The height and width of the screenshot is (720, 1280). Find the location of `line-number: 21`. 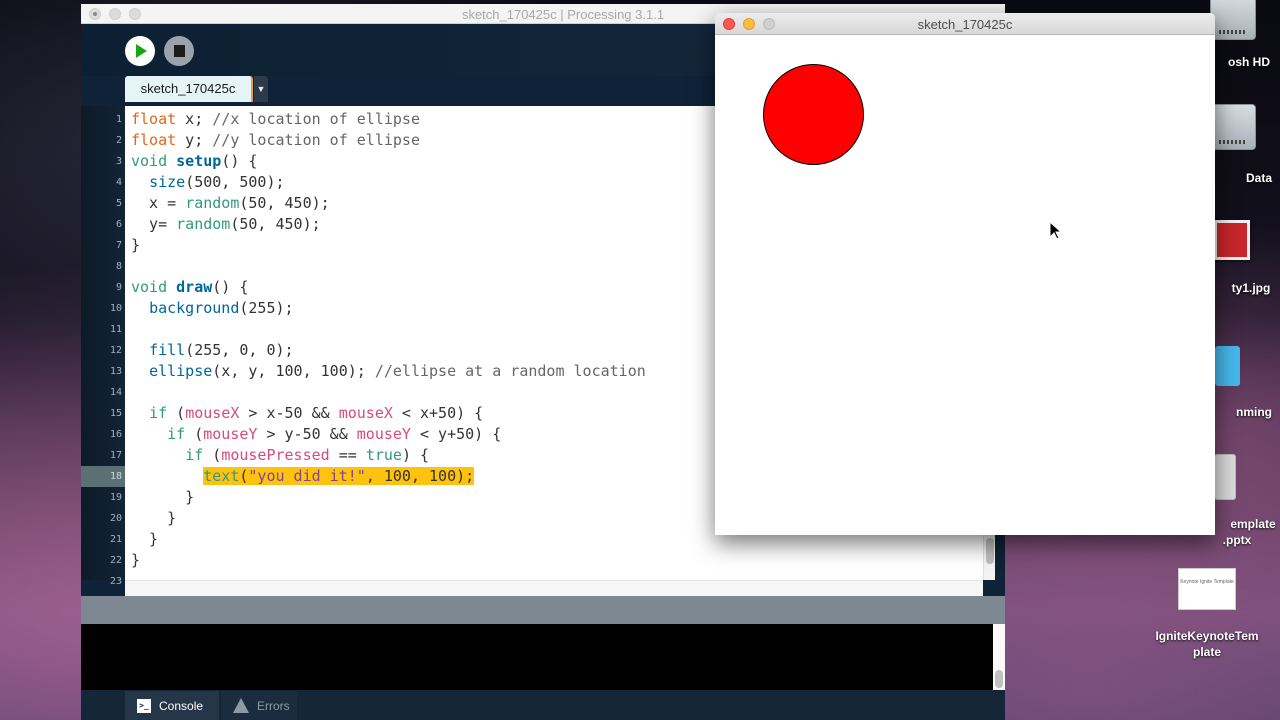

line-number: 21 is located at coordinates (115, 539).